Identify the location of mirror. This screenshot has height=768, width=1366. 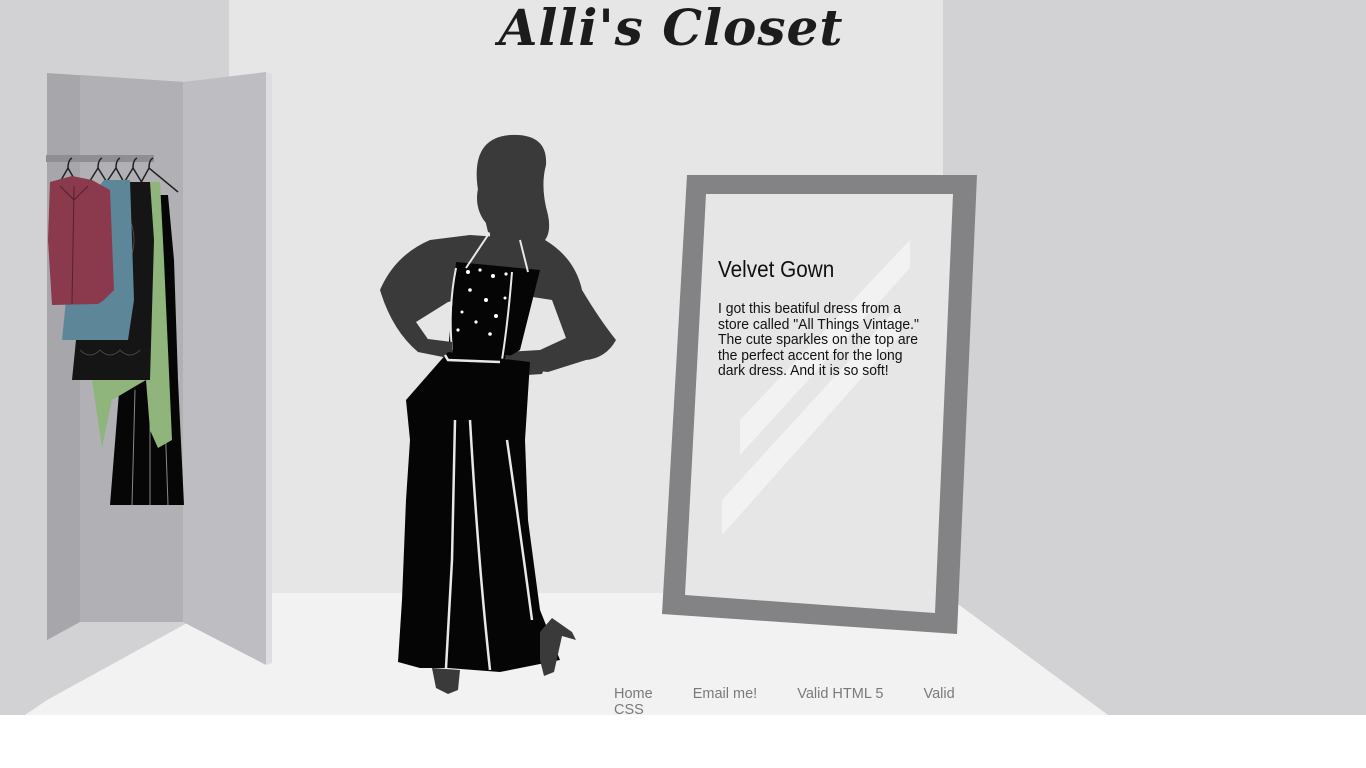
(819, 404).